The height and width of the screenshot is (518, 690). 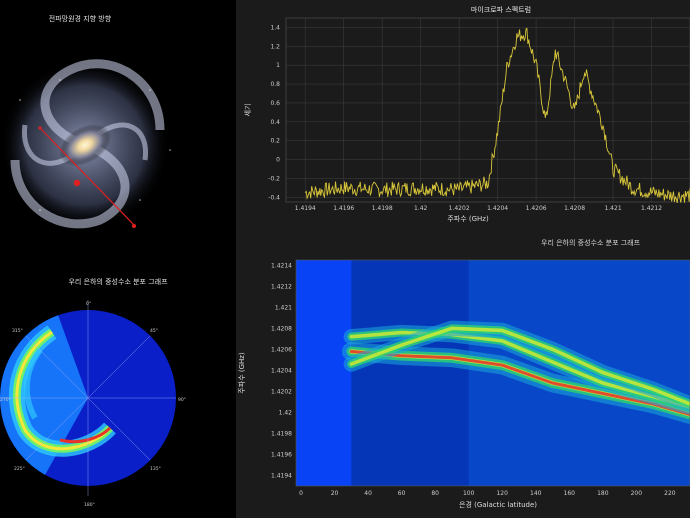 I want to click on spectrum-y-tick-label: 1, so click(x=278, y=65).